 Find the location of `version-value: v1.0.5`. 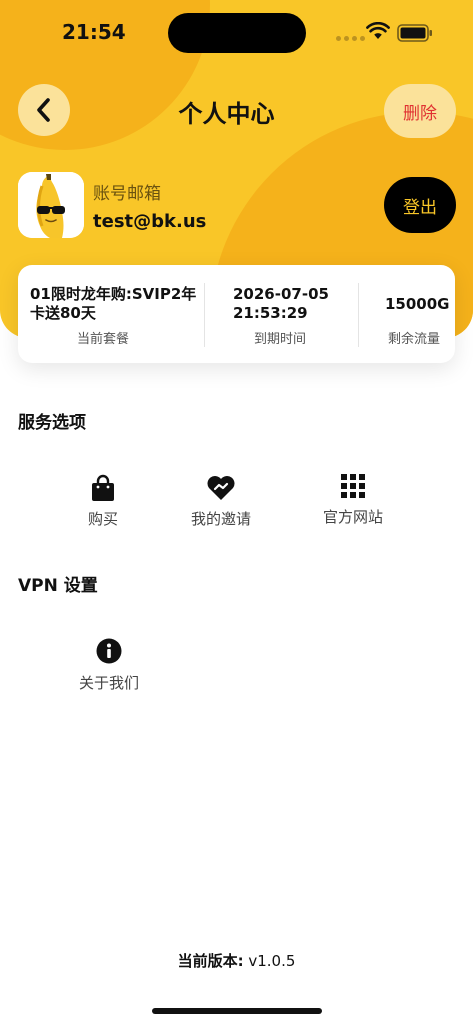

version-value: v1.0.5 is located at coordinates (272, 961).